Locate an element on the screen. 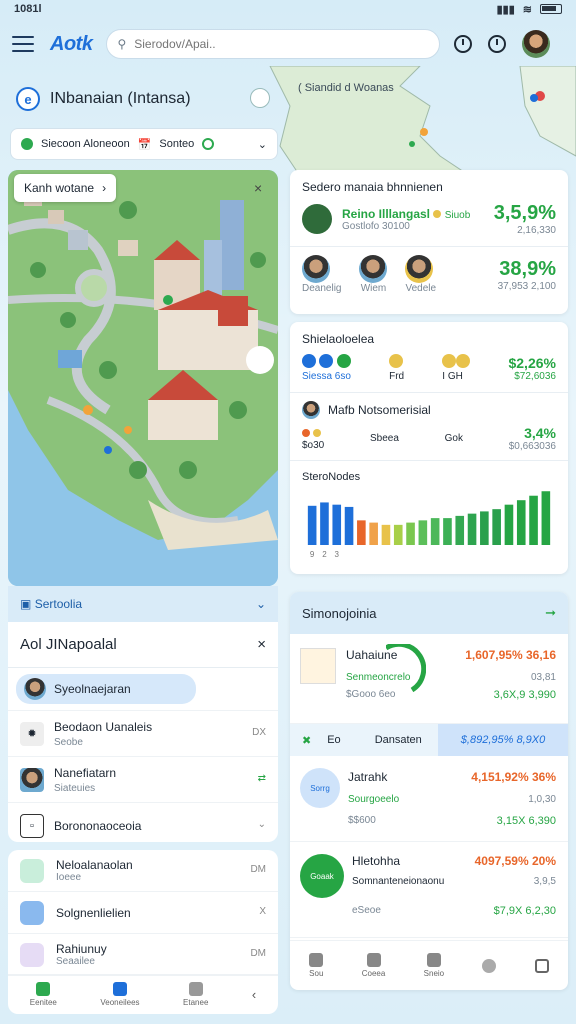 The height and width of the screenshot is (1024, 576). app-logo: Aotk is located at coordinates (71, 44).